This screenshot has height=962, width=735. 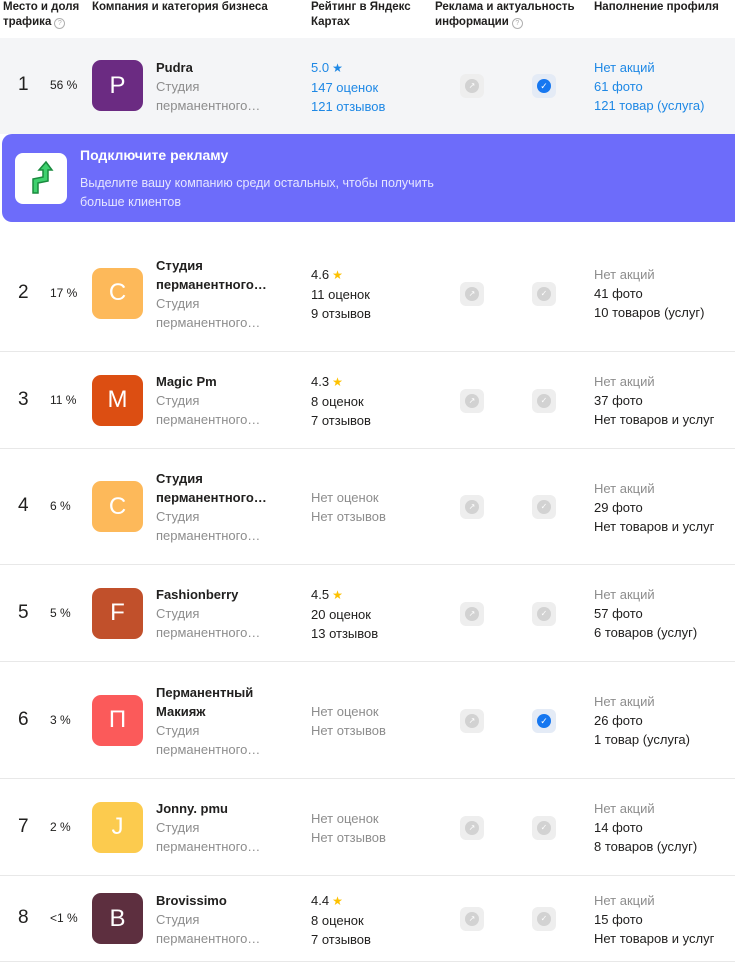 I want to click on photos-link: 61 фото, so click(x=618, y=86).